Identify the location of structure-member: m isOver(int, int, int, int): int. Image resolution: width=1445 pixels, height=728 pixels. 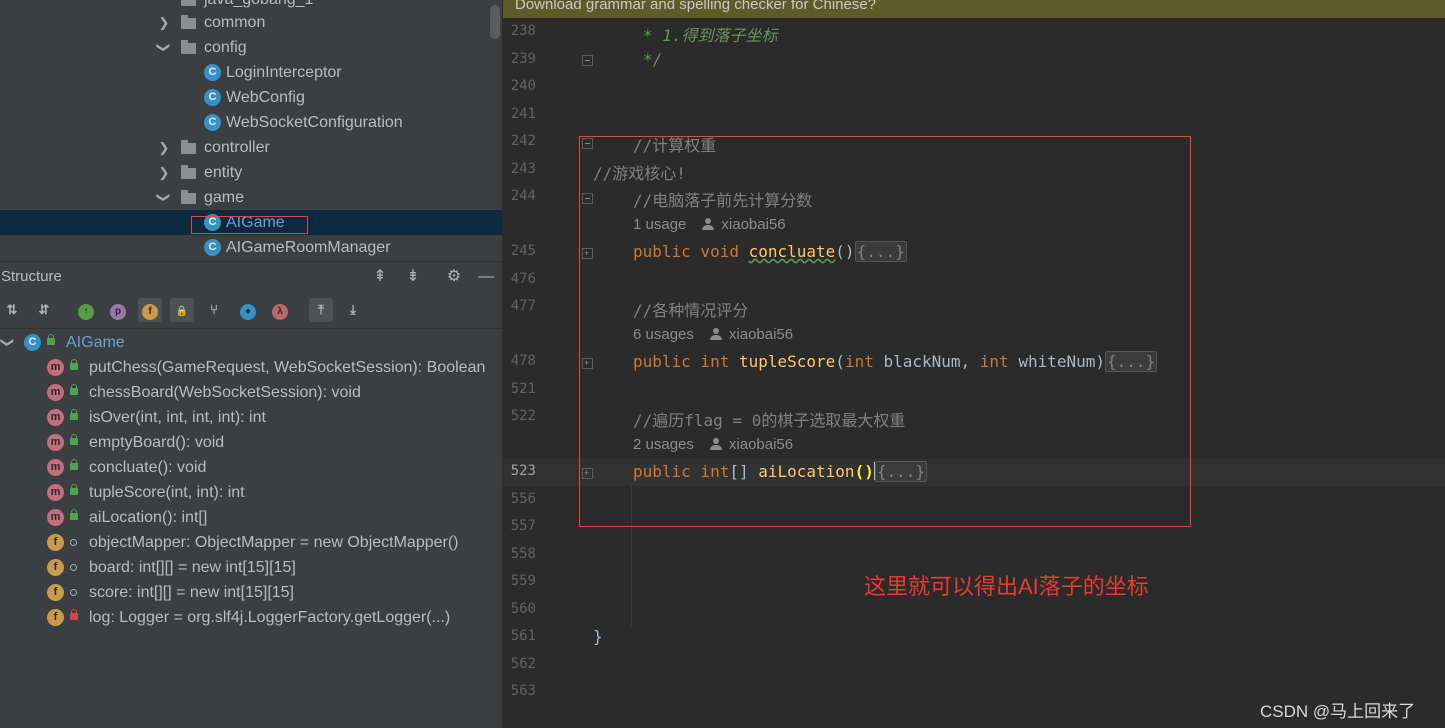
(251, 417).